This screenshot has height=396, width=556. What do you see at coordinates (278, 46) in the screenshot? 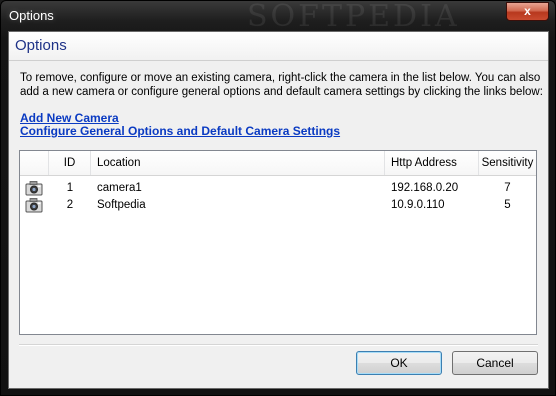
I see `header-panel: Options` at bounding box center [278, 46].